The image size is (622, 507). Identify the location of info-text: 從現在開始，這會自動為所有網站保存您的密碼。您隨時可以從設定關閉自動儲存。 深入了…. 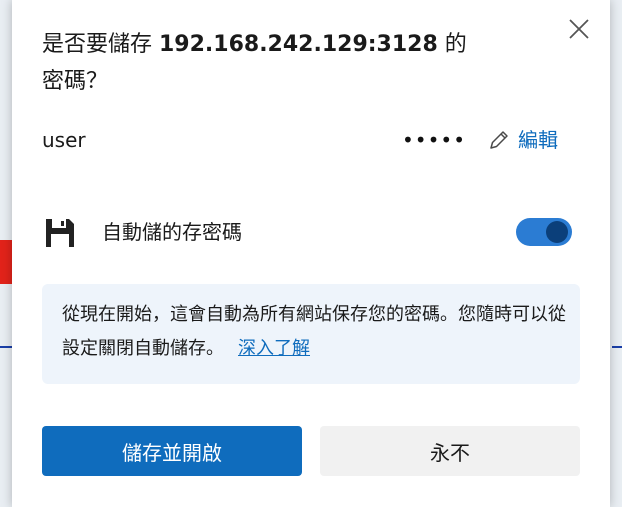
(317, 332).